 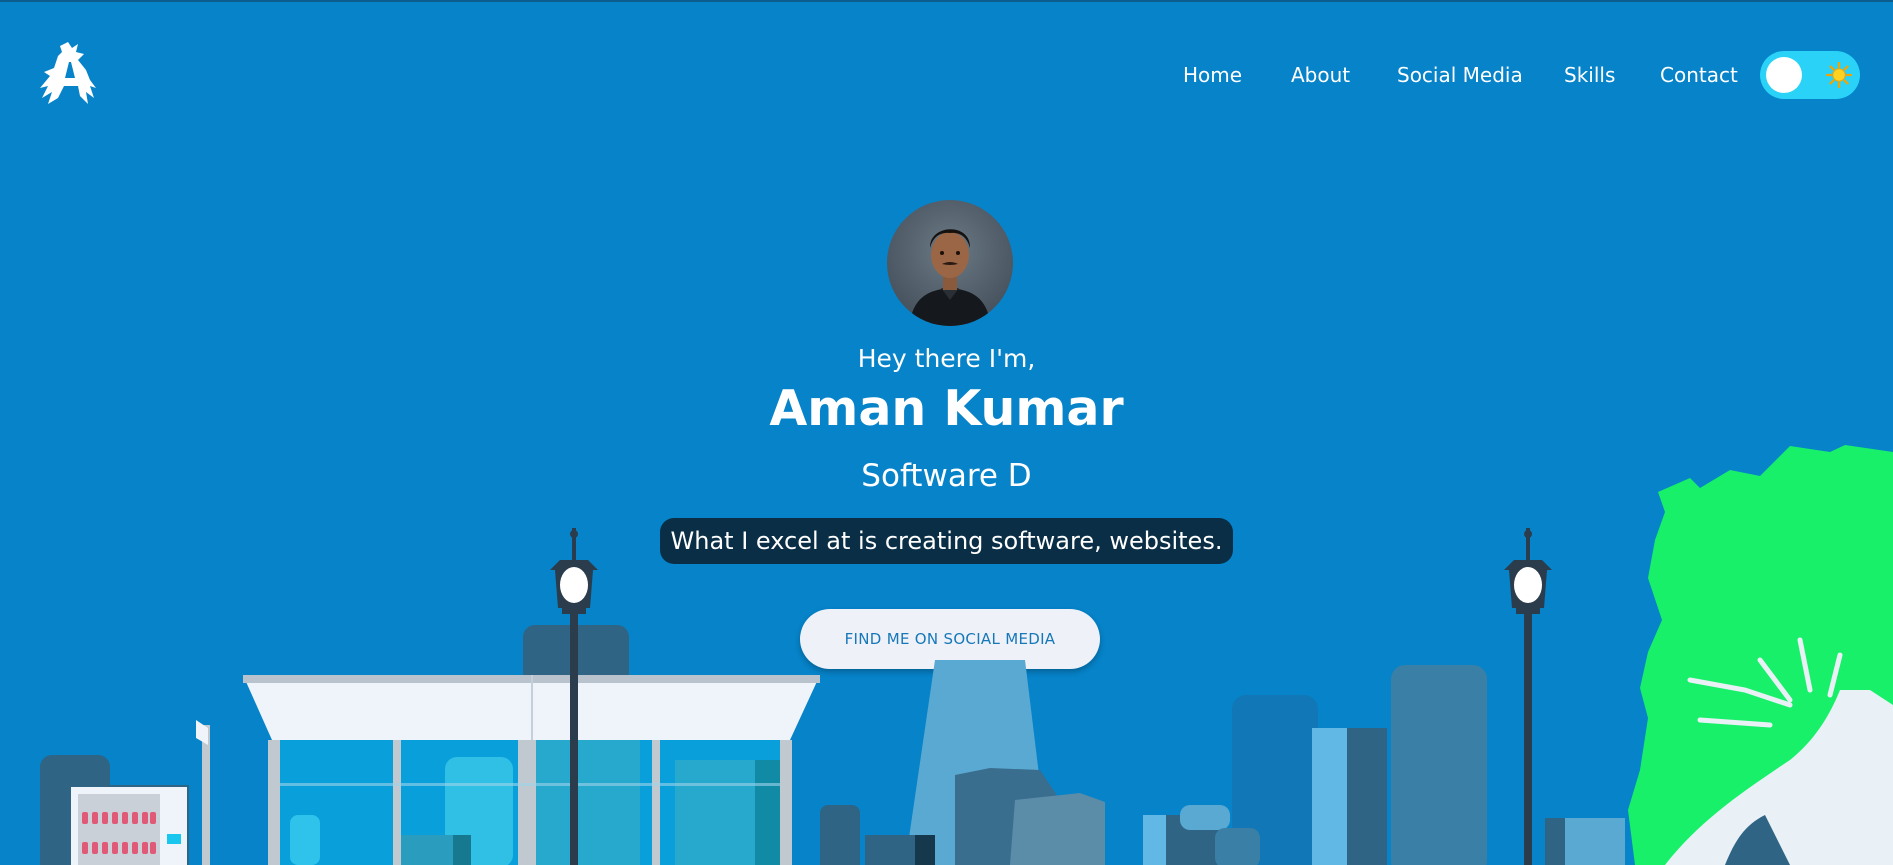 I want to click on avatar, so click(x=950, y=263).